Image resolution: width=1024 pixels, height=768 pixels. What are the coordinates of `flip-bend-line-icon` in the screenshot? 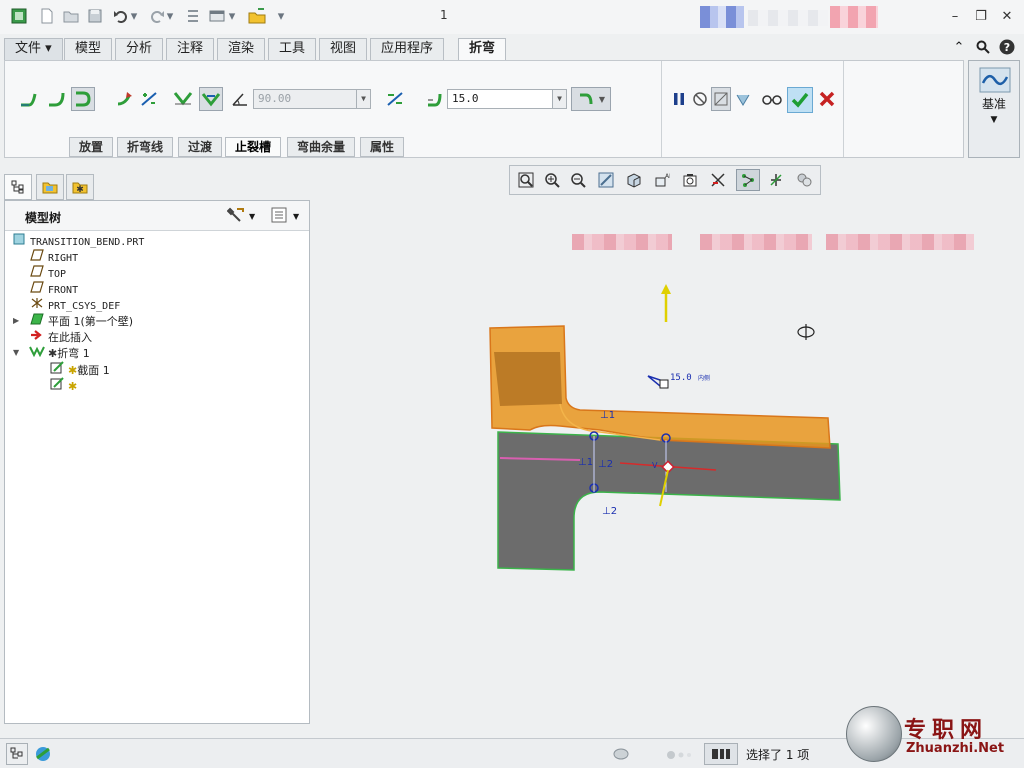 It's located at (149, 99).